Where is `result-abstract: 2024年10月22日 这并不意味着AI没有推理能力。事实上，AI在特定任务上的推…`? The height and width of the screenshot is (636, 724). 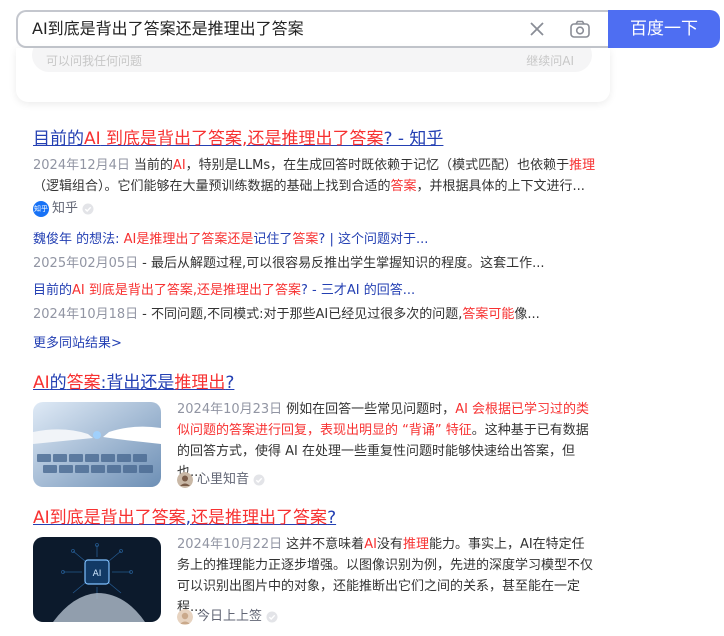 result-abstract: 2024年10月22日 这并不意味着AI没有推理能力。事实上，AI在特定任务上的推… is located at coordinates (386, 576).